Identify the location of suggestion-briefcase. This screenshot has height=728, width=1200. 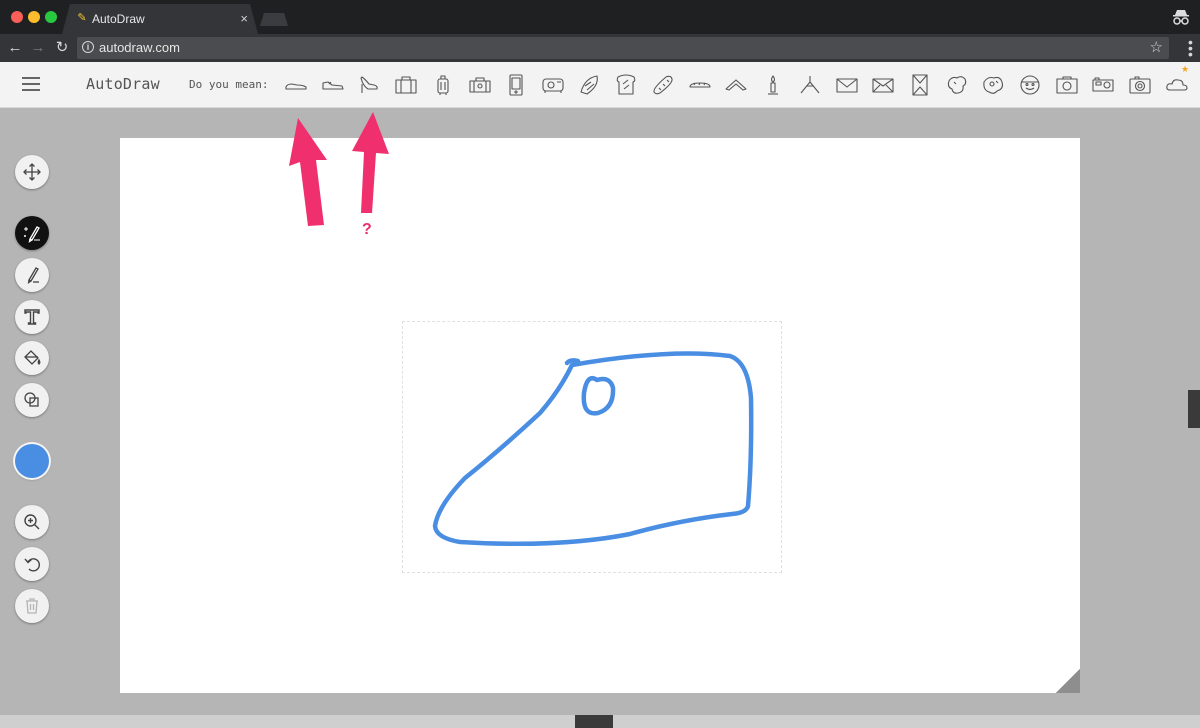
(406, 85).